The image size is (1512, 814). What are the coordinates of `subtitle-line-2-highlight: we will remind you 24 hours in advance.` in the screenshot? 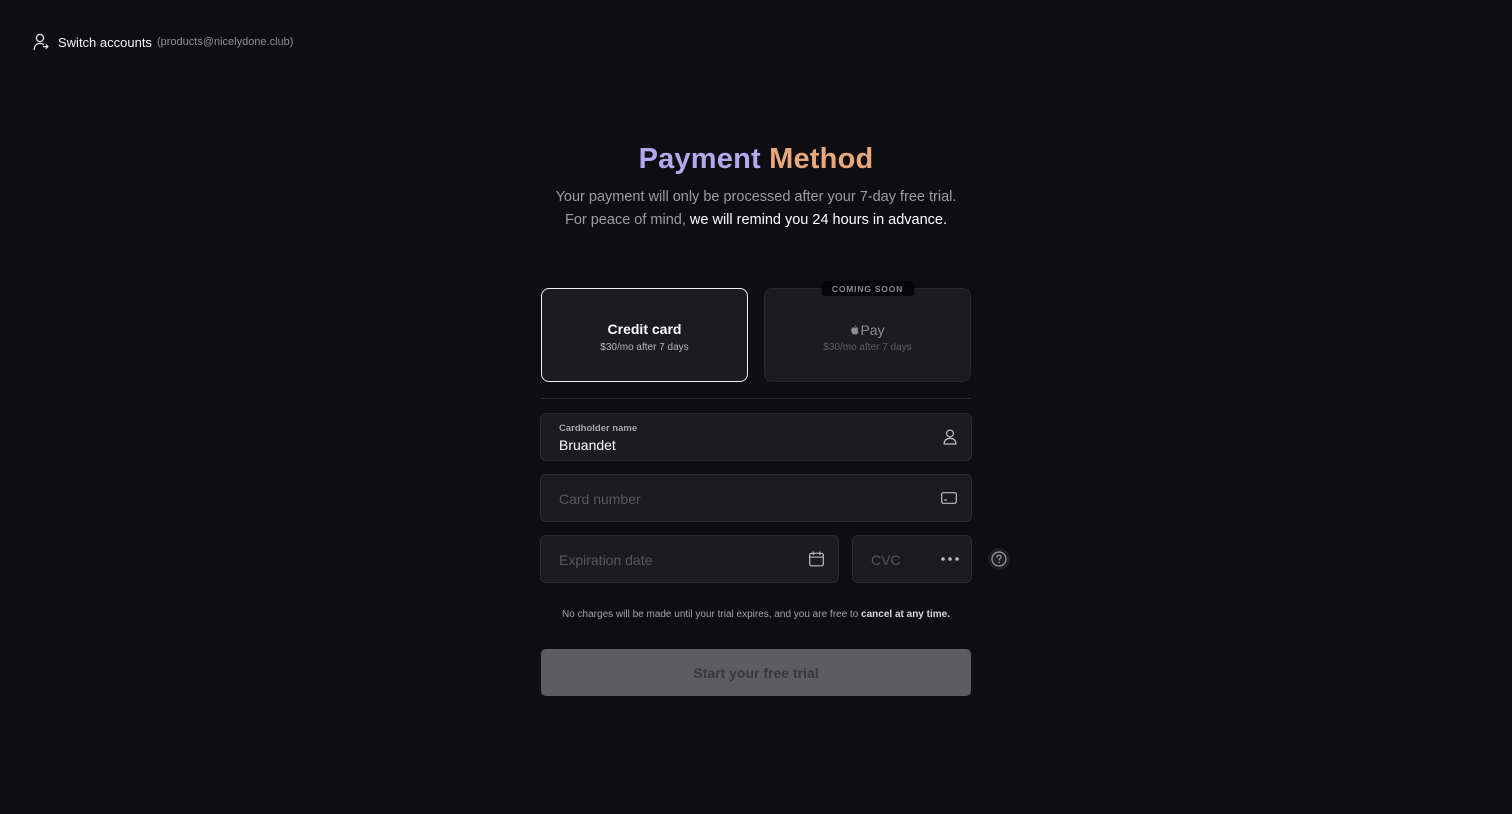 It's located at (818, 220).